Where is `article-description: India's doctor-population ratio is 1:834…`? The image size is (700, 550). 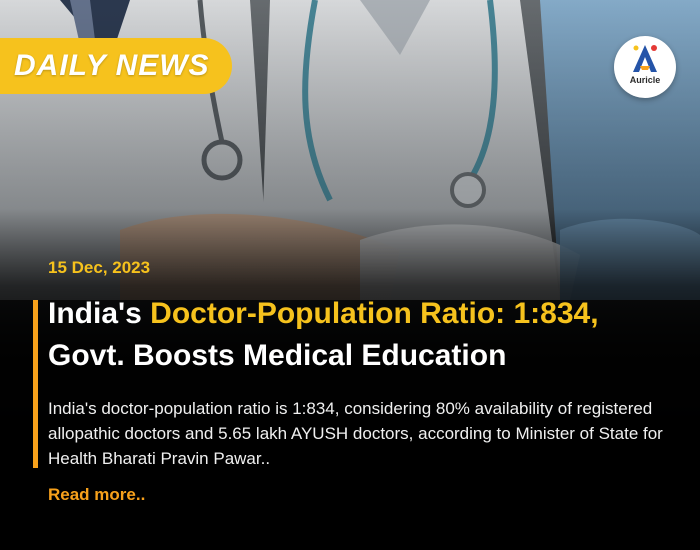
article-description: India's doctor-population ratio is 1:834… is located at coordinates (355, 433).